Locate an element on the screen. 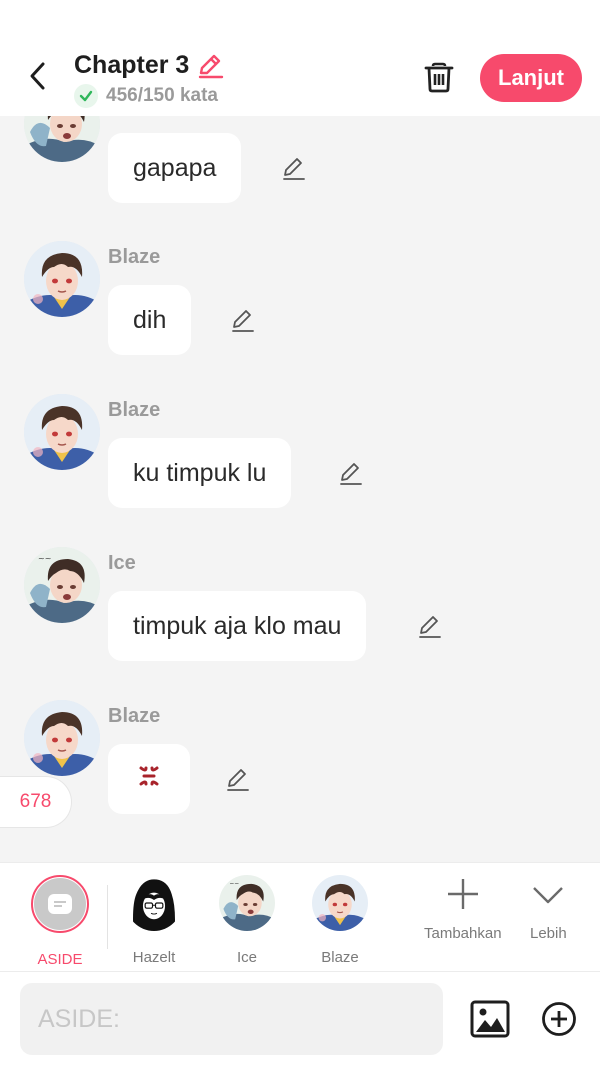 This screenshot has width=600, height=1067. character-label: ASIDE is located at coordinates (60, 959).